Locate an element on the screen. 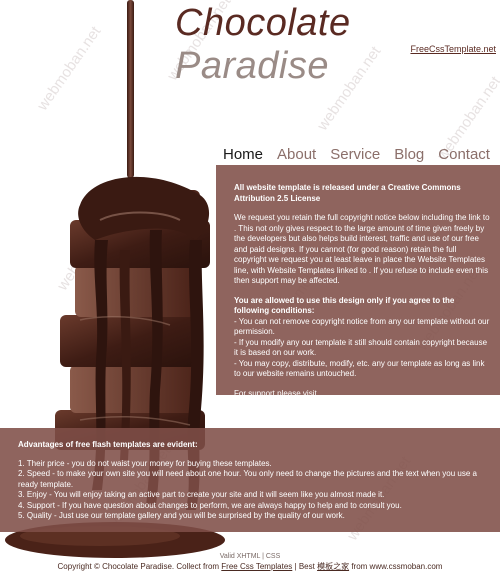 The height and width of the screenshot is (577, 500). nav-service: Service is located at coordinates (355, 154).